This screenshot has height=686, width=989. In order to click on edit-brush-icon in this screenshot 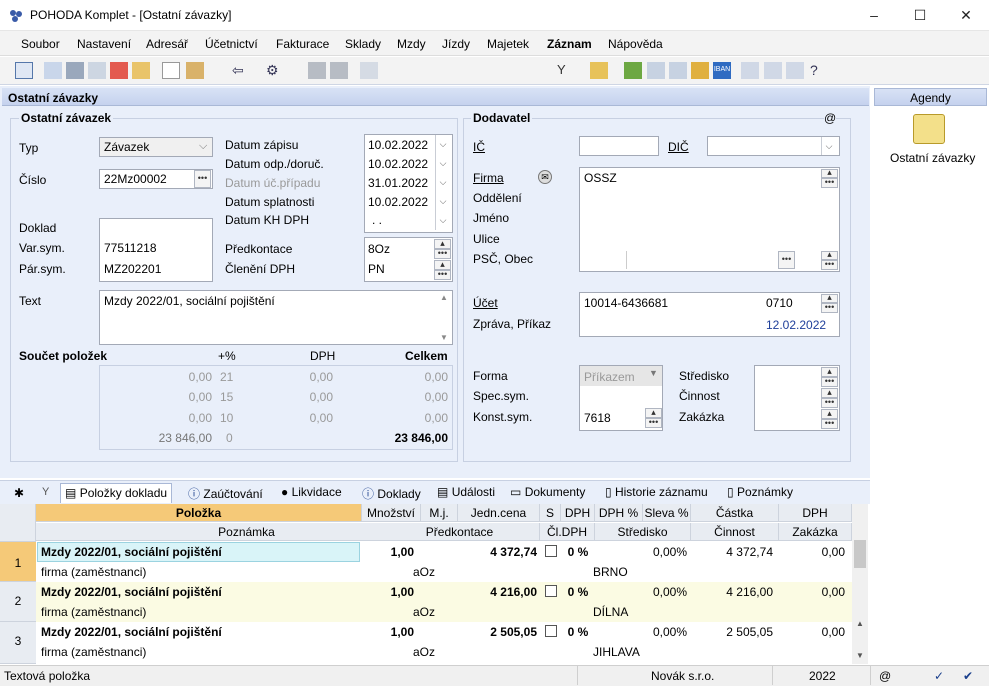, I will do `click(195, 70)`.